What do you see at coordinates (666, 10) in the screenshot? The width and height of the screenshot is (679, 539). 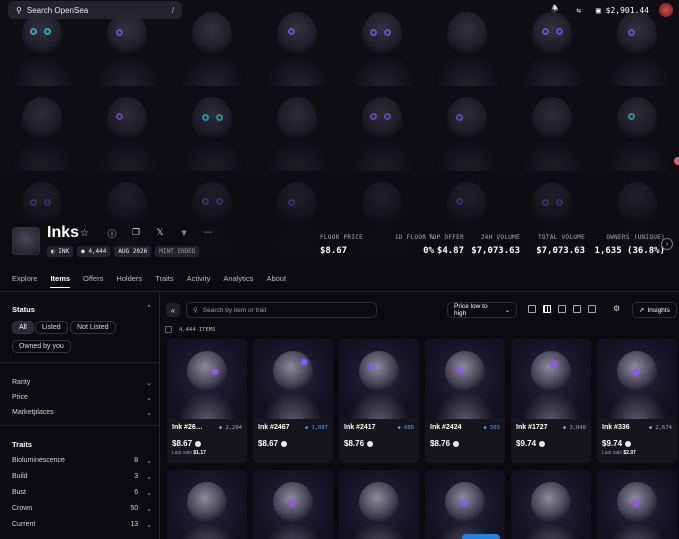 I see `profile-avatar` at bounding box center [666, 10].